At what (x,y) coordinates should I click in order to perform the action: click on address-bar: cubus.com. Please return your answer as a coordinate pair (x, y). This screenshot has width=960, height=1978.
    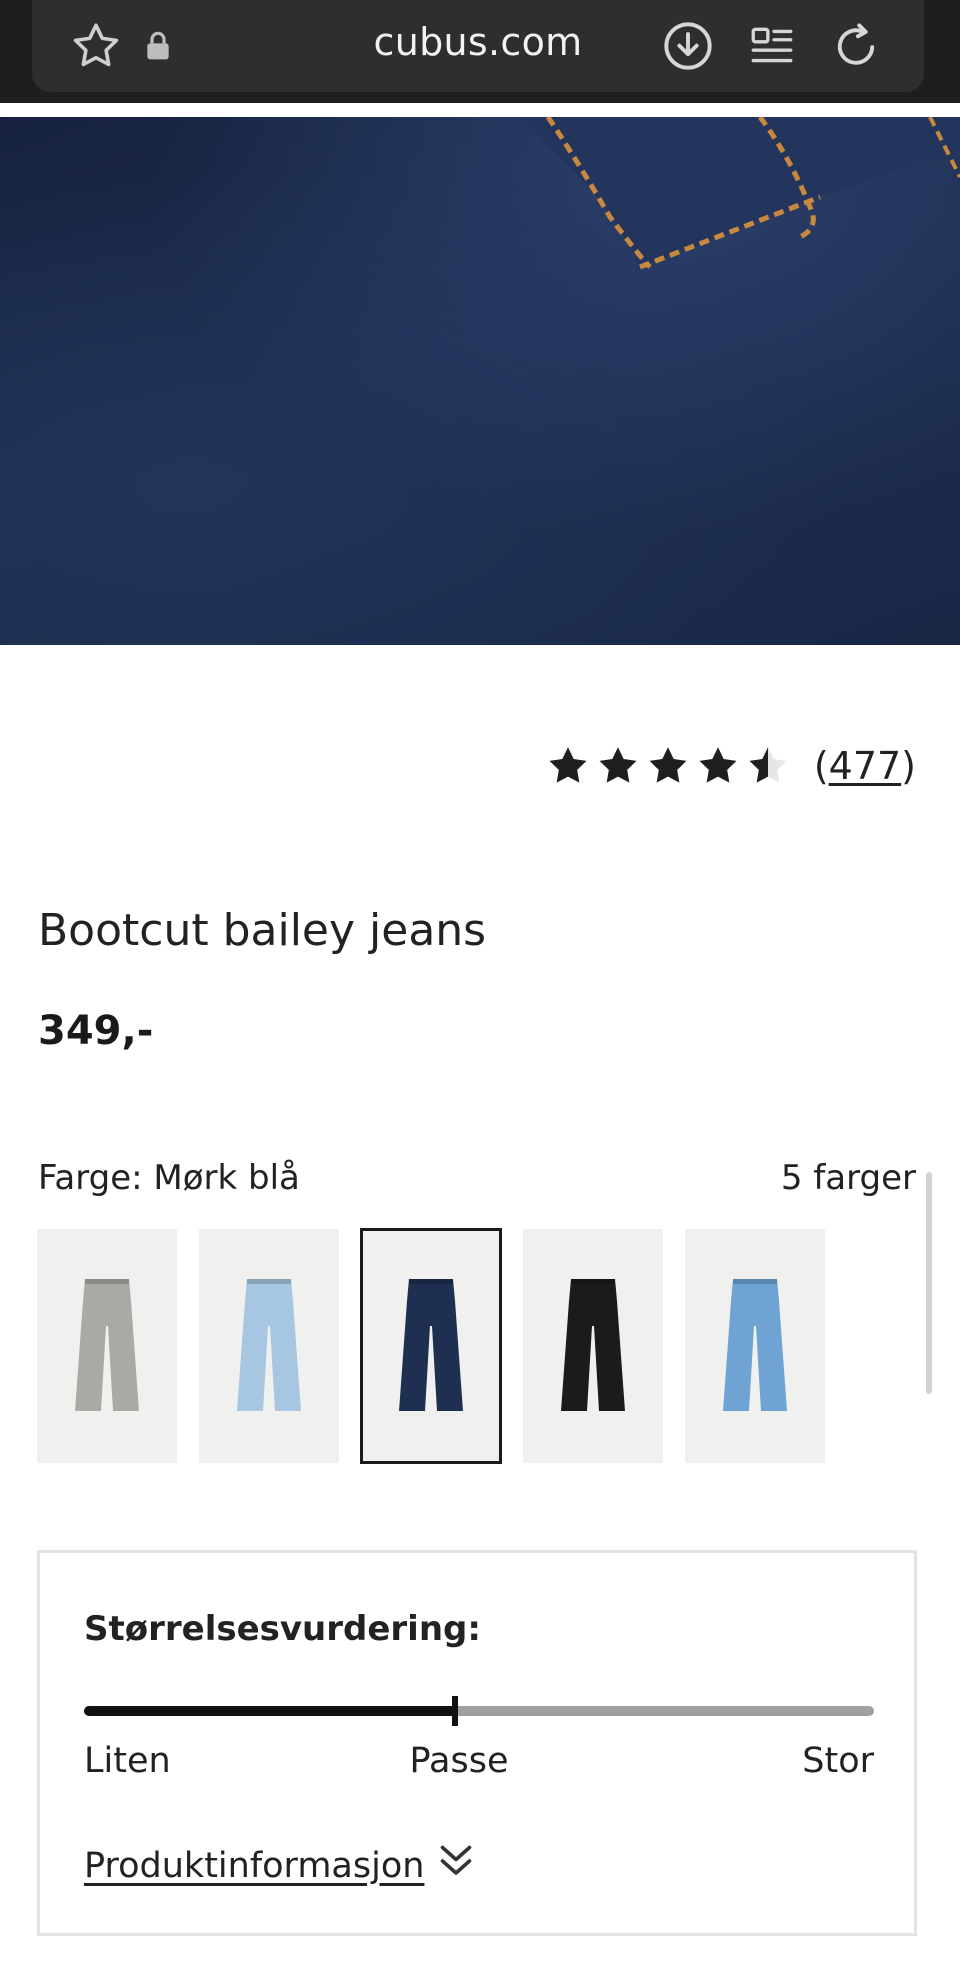
    Looking at the image, I should click on (478, 46).